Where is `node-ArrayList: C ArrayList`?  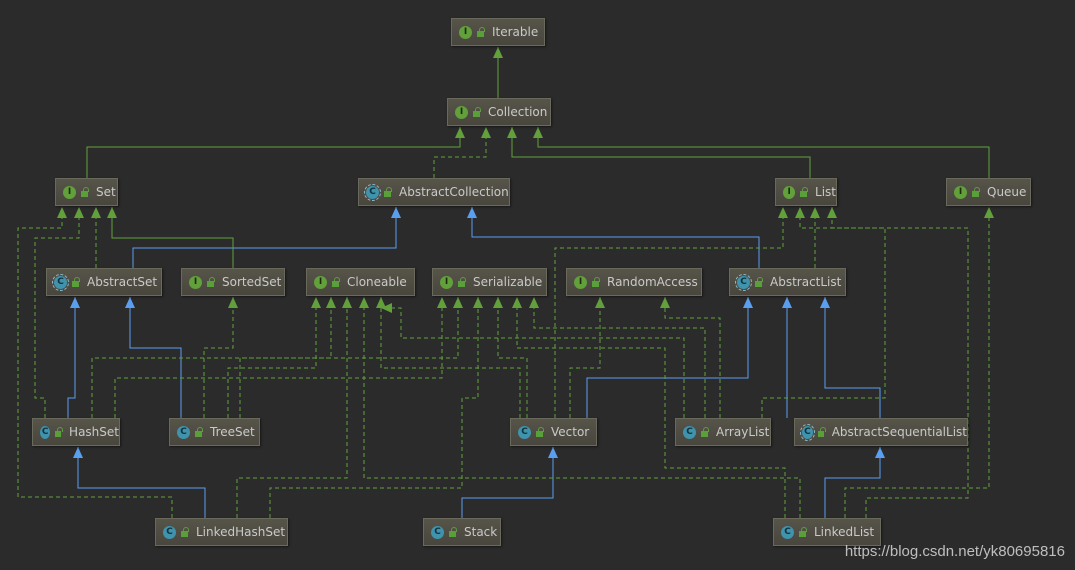 node-ArrayList: C ArrayList is located at coordinates (723, 432).